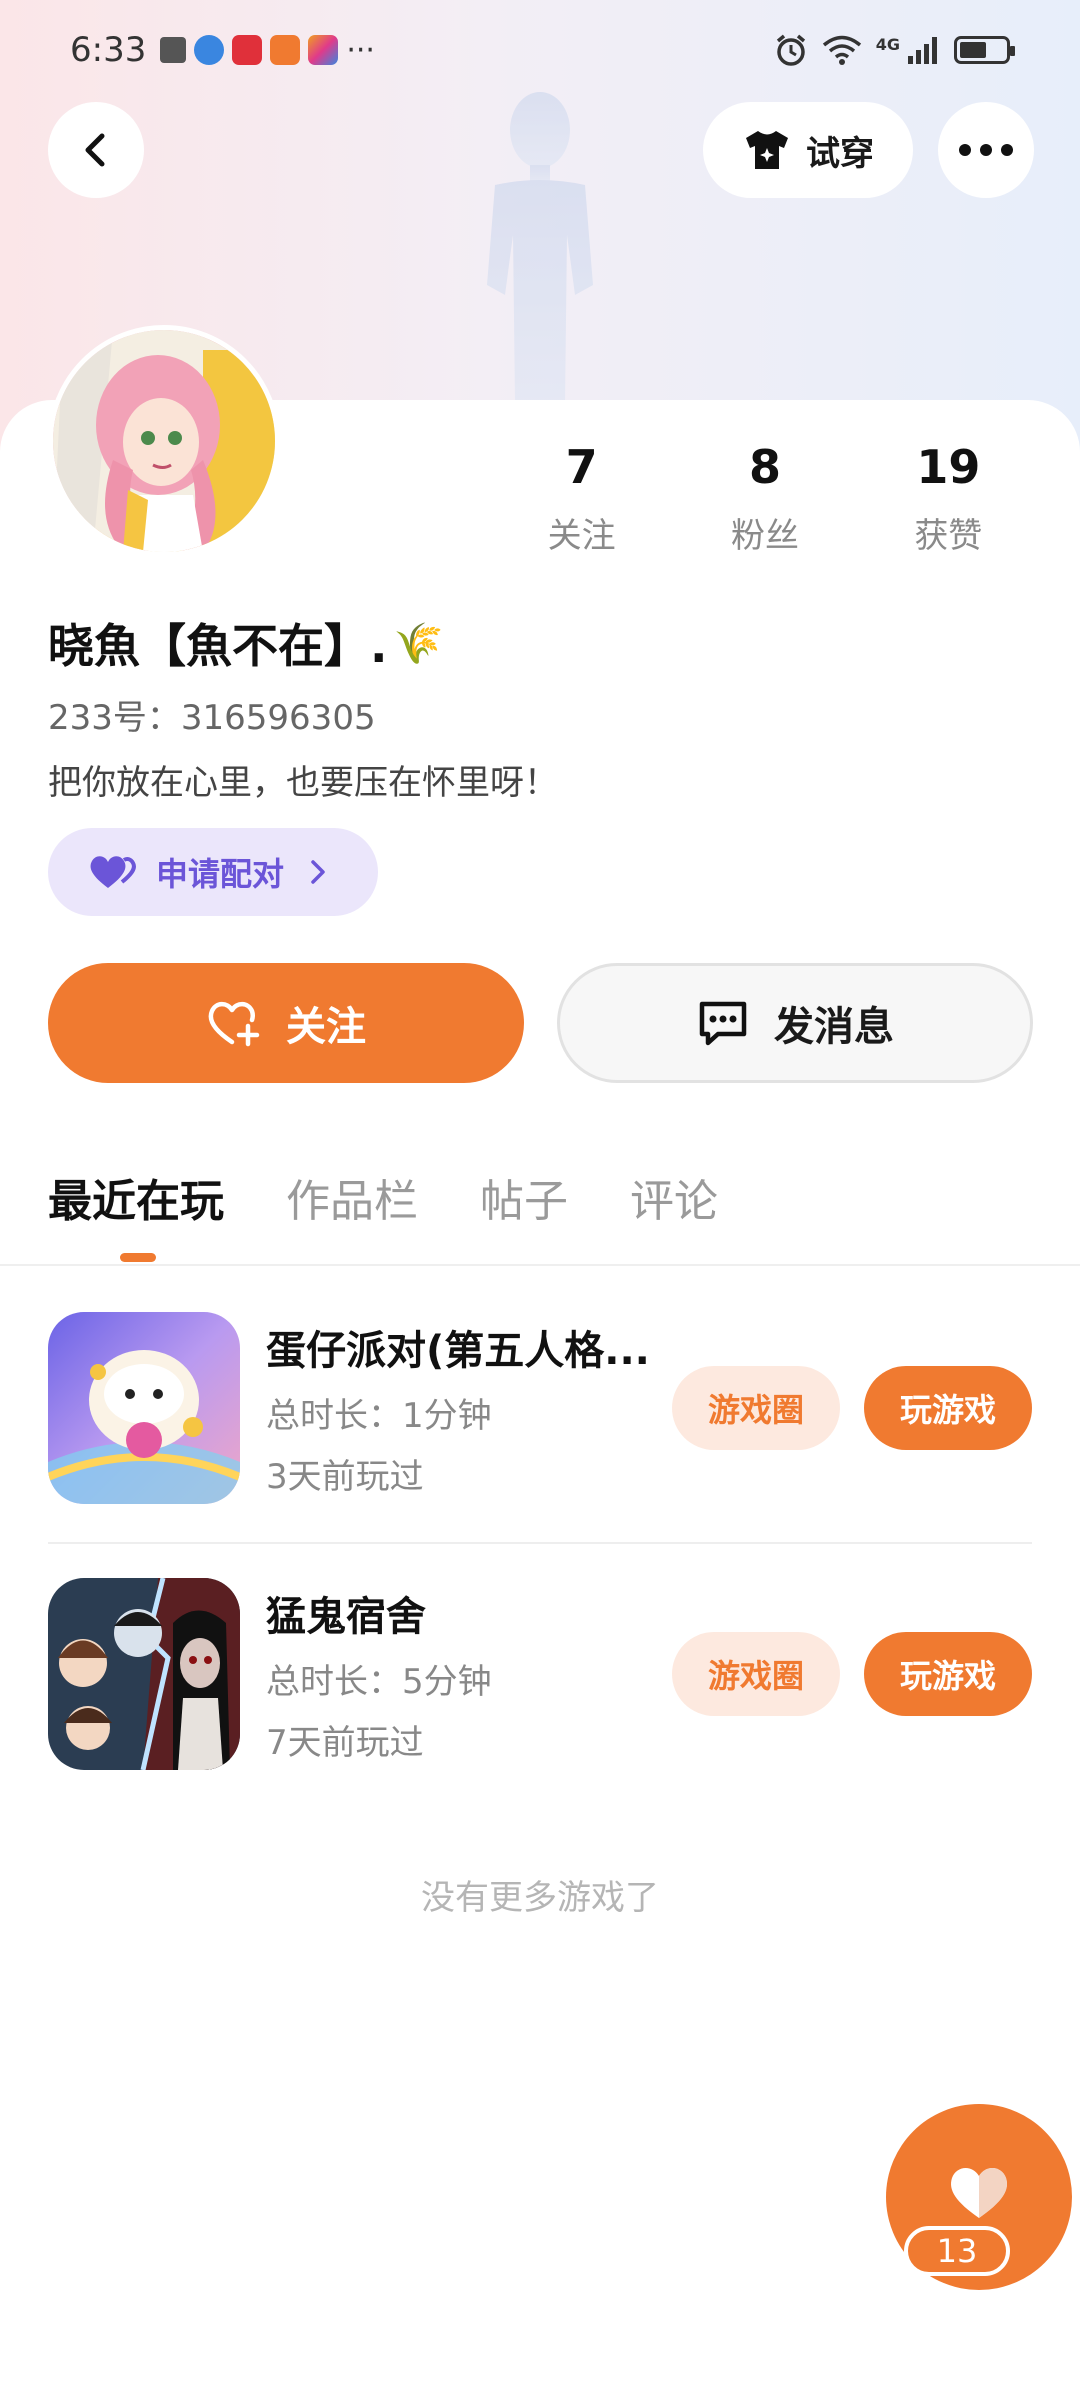  I want to click on stat-followers: 8 粉丝, so click(764, 498).